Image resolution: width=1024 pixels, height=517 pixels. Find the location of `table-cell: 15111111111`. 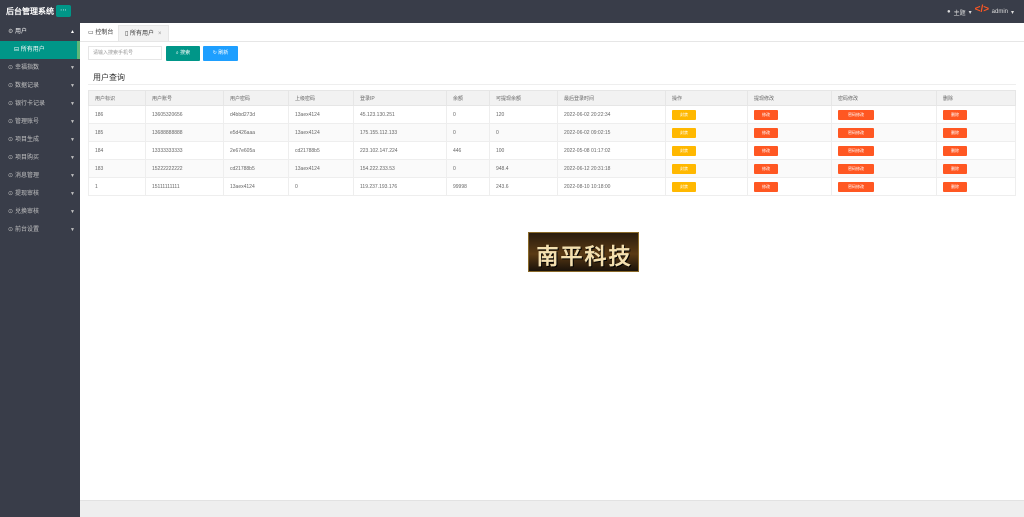

table-cell: 15111111111 is located at coordinates (184, 186).